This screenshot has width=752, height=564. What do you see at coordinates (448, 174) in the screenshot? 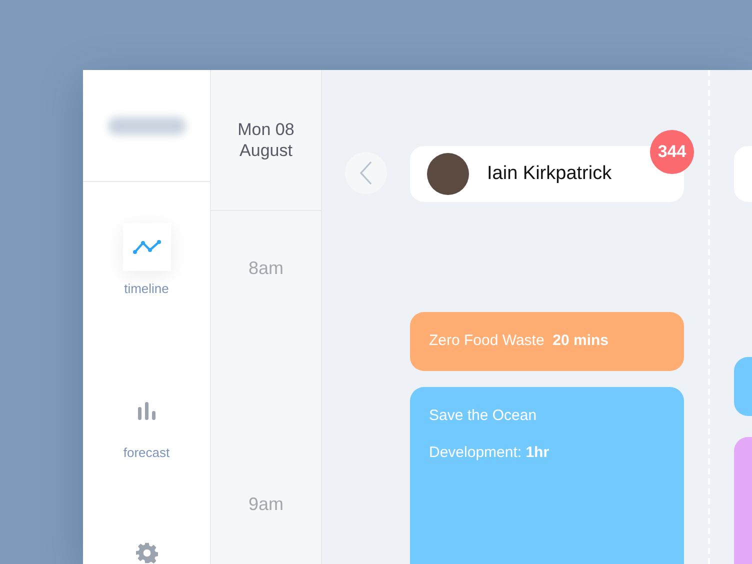
I see `avatar-photo` at bounding box center [448, 174].